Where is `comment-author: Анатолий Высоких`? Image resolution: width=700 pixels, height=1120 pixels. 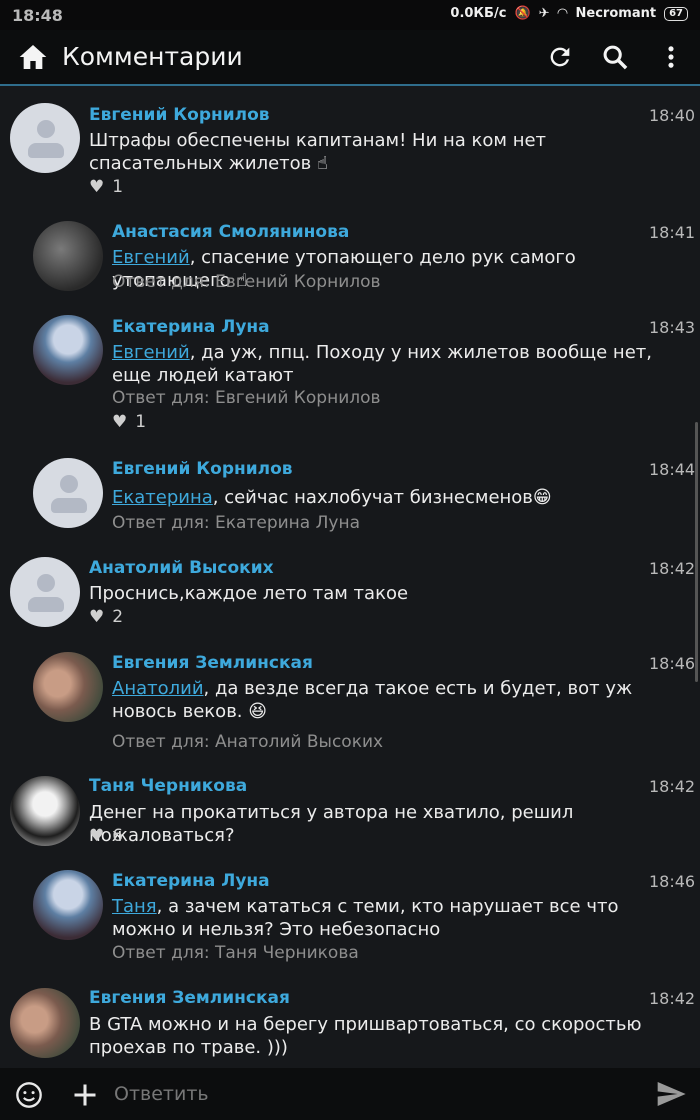
comment-author: Анатолий Высоких is located at coordinates (181, 568).